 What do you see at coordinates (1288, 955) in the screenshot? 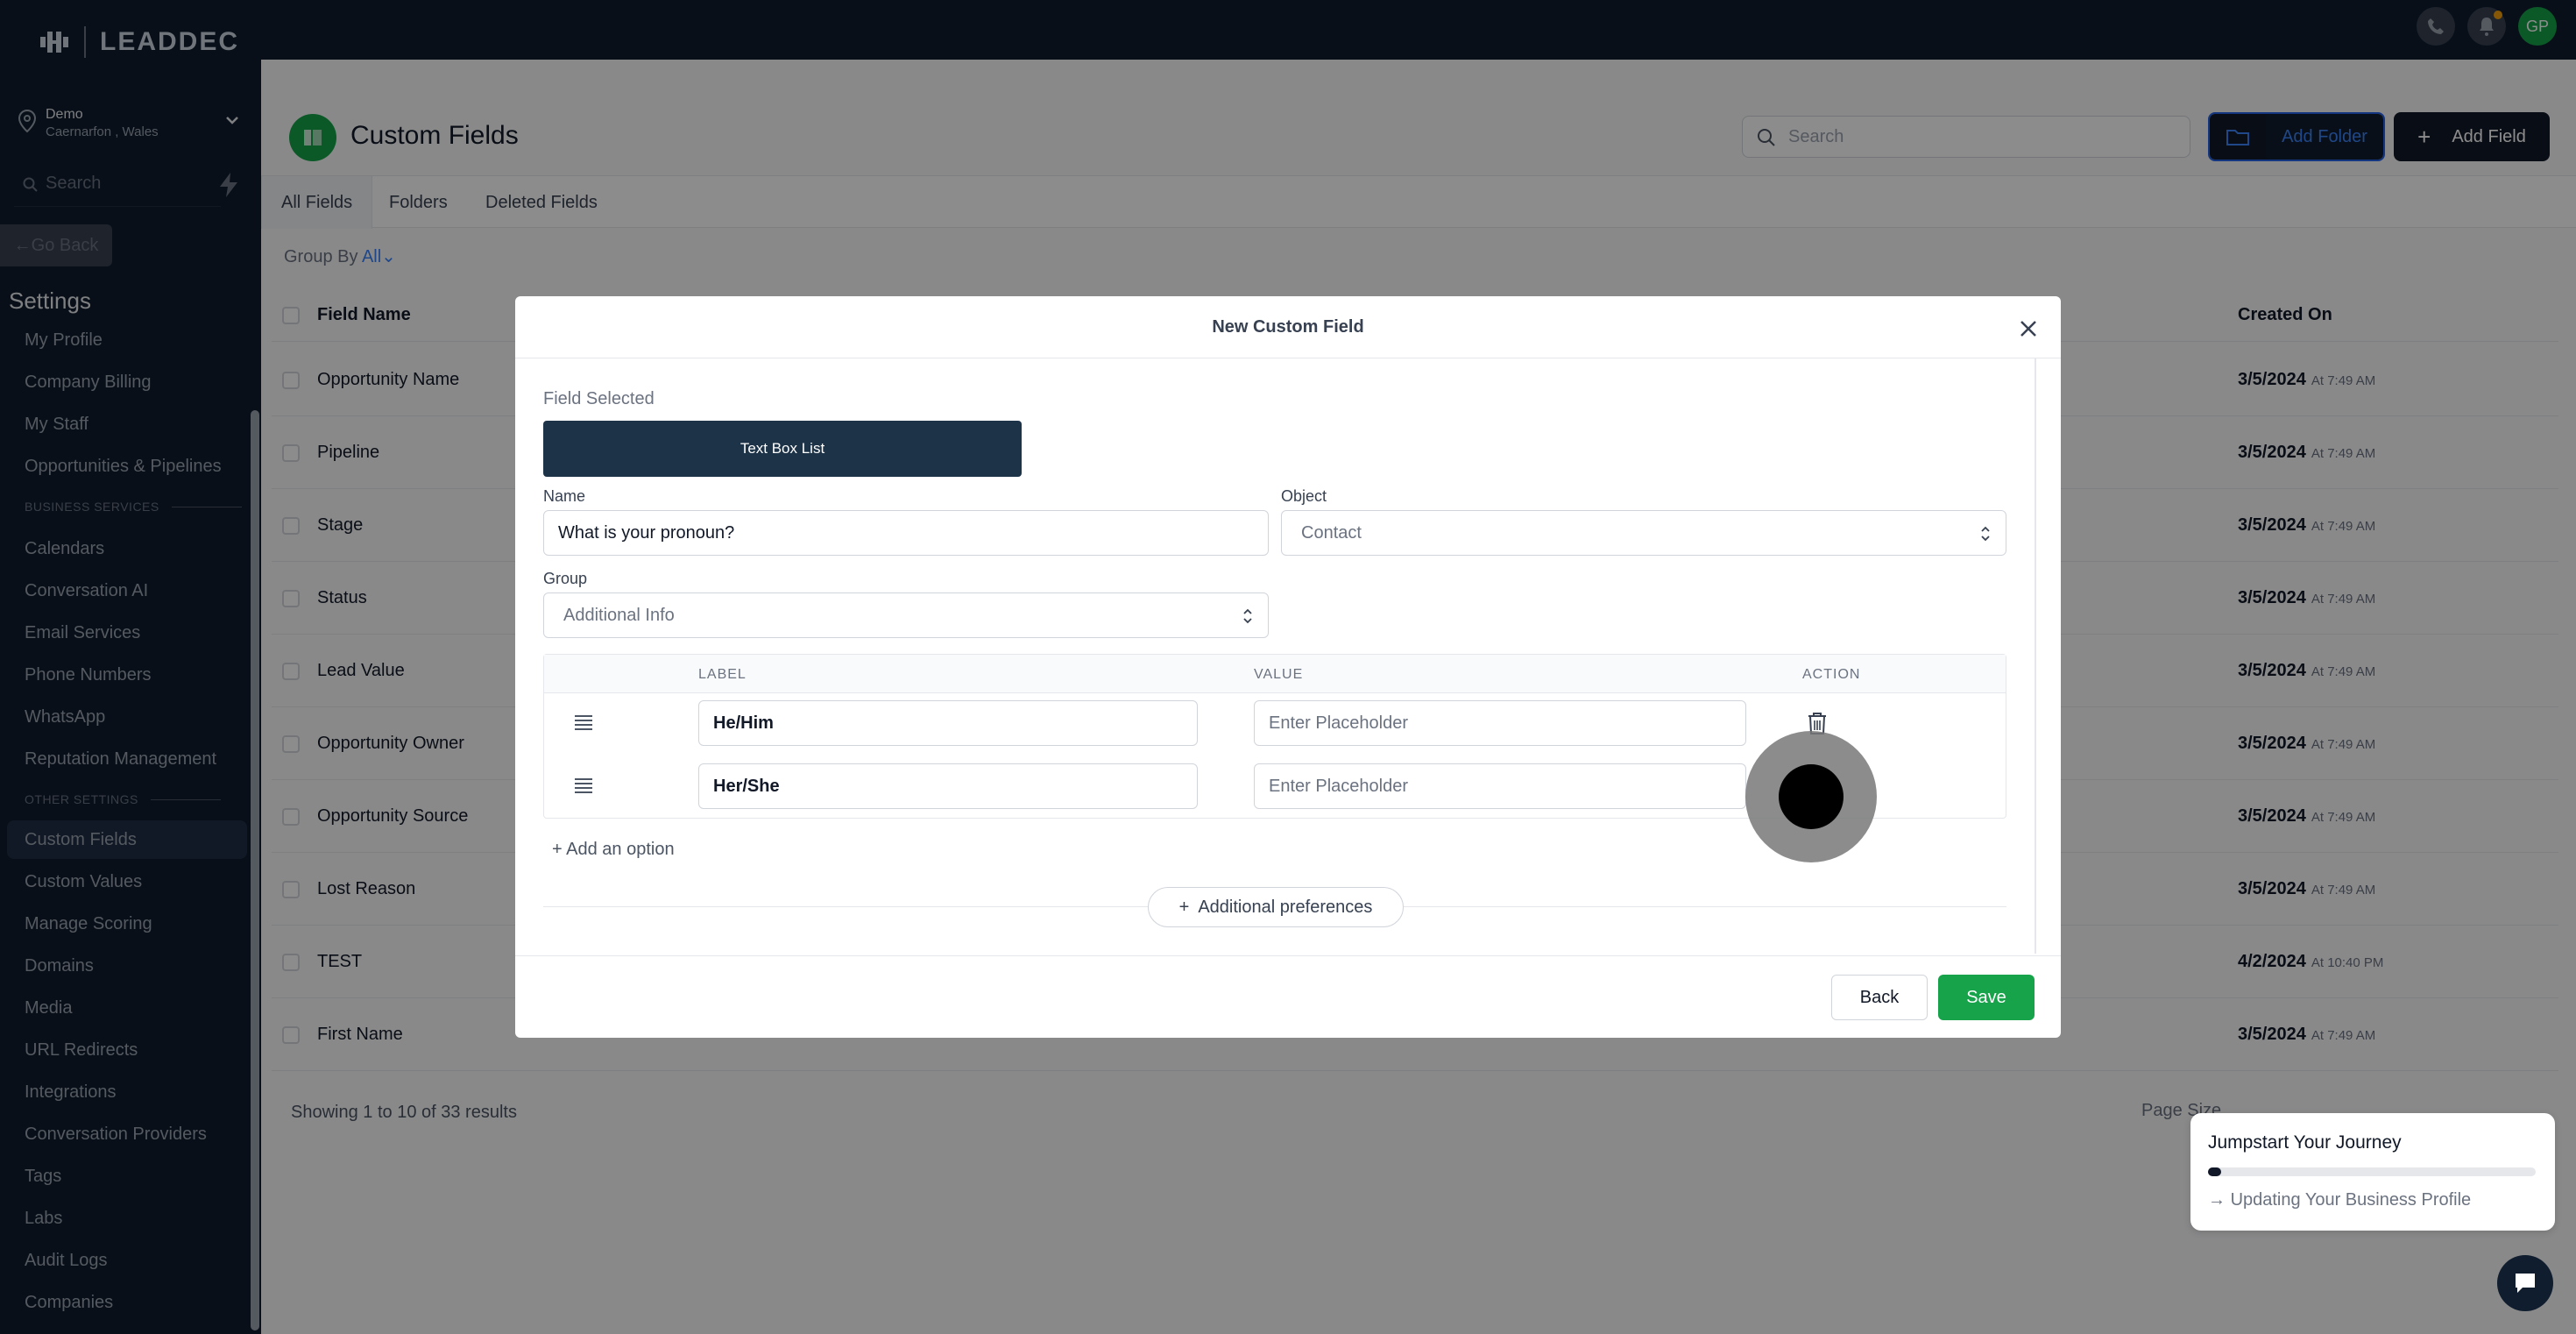
I see `divider` at bounding box center [1288, 955].